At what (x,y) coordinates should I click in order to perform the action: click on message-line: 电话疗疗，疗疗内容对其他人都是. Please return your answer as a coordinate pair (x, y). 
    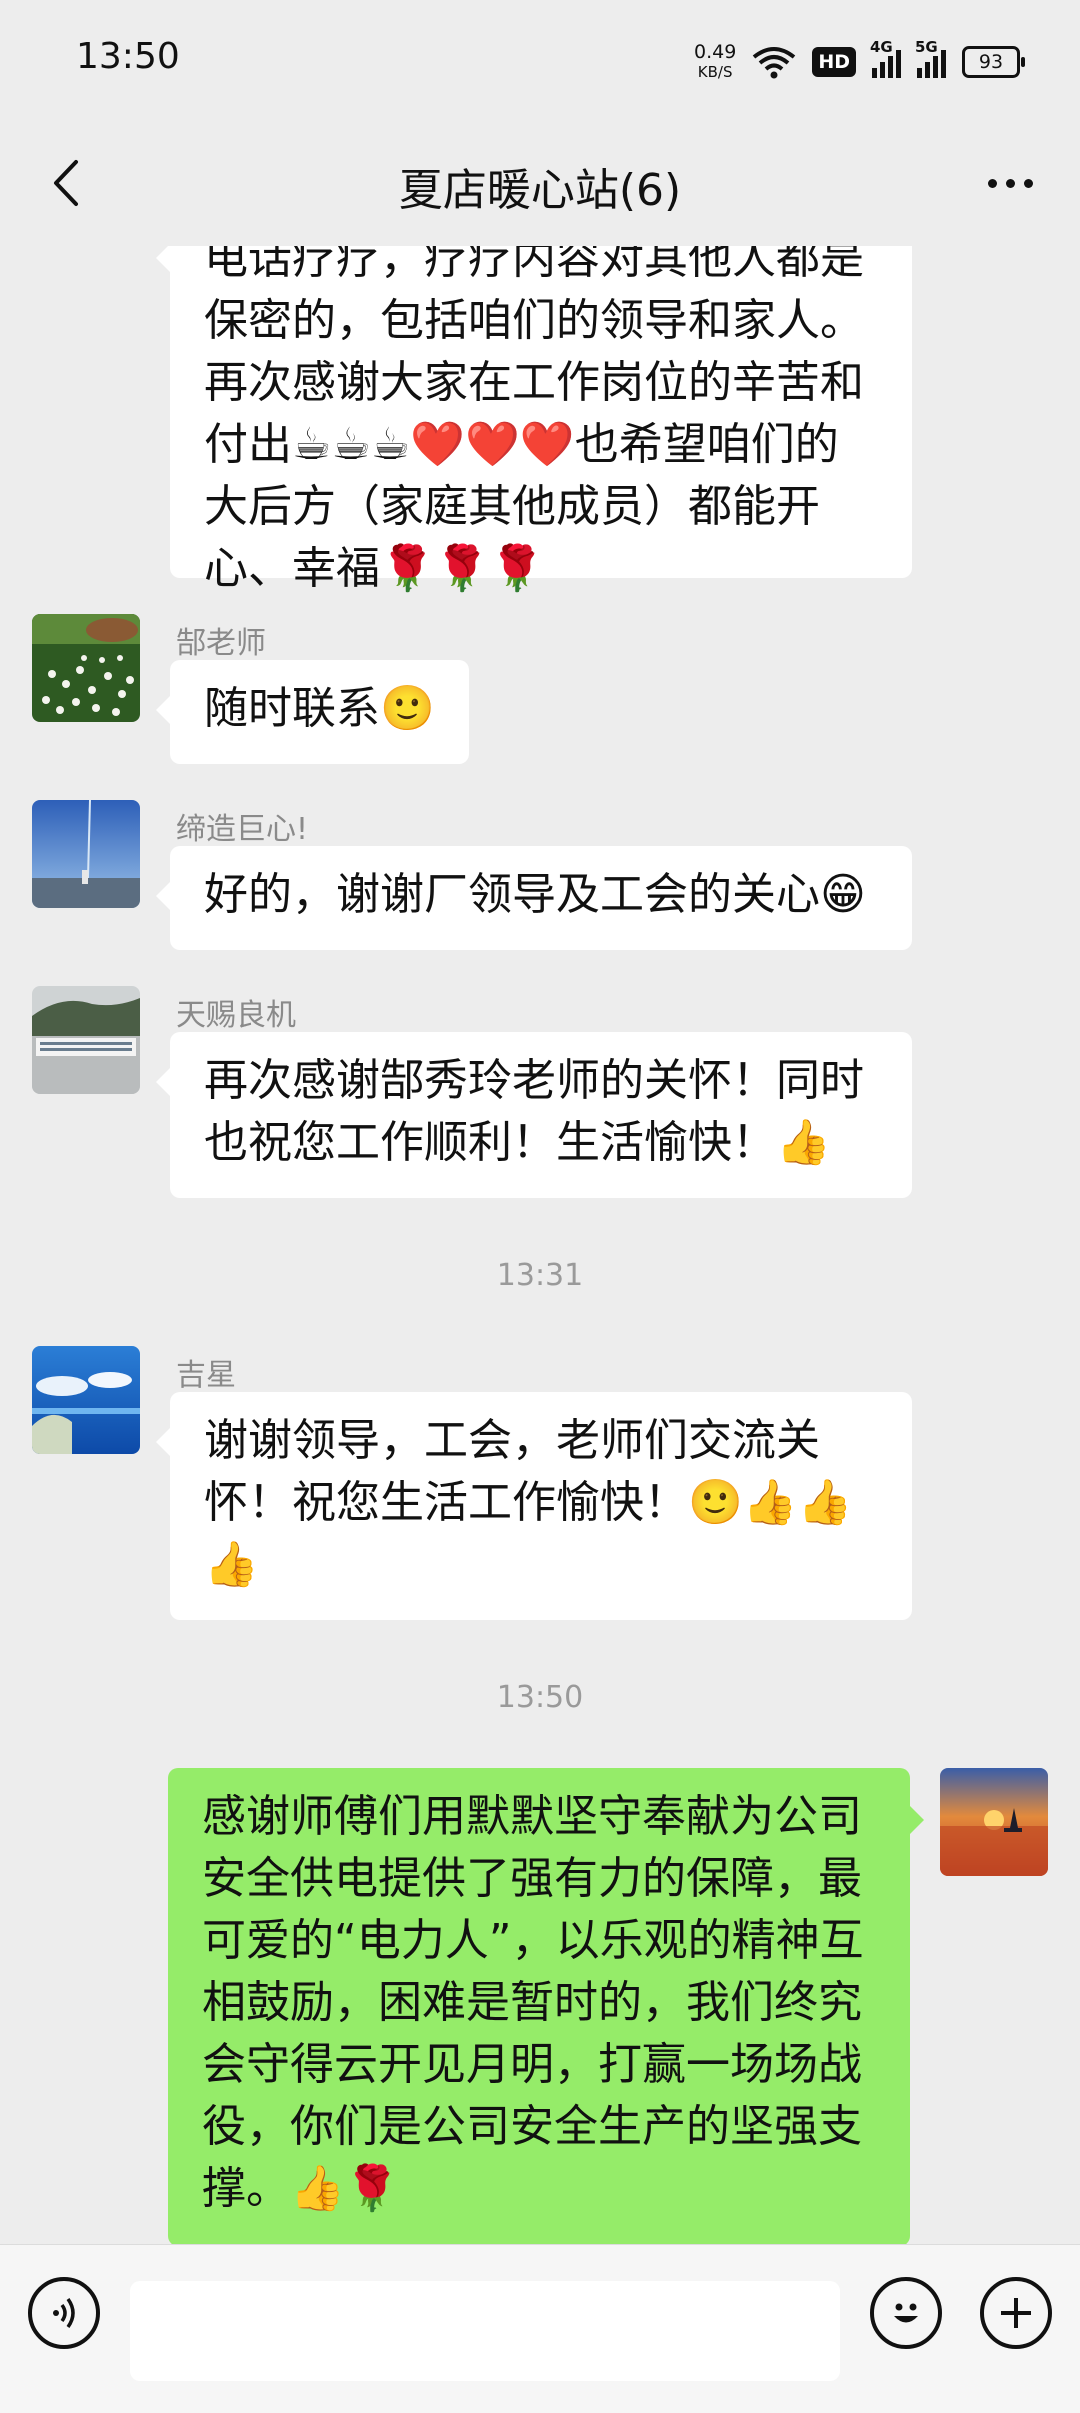
    Looking at the image, I should click on (534, 265).